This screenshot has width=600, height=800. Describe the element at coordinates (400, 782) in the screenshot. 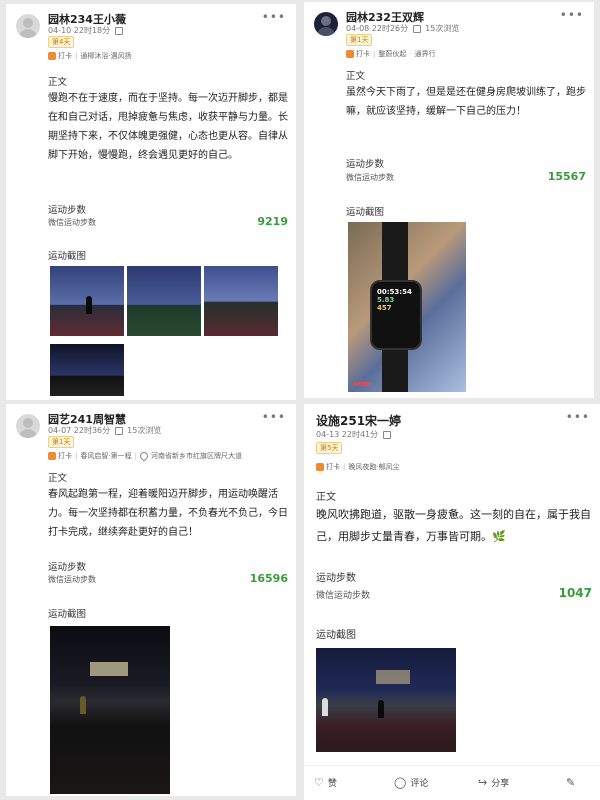

I see `comment-icon: ◯` at that location.